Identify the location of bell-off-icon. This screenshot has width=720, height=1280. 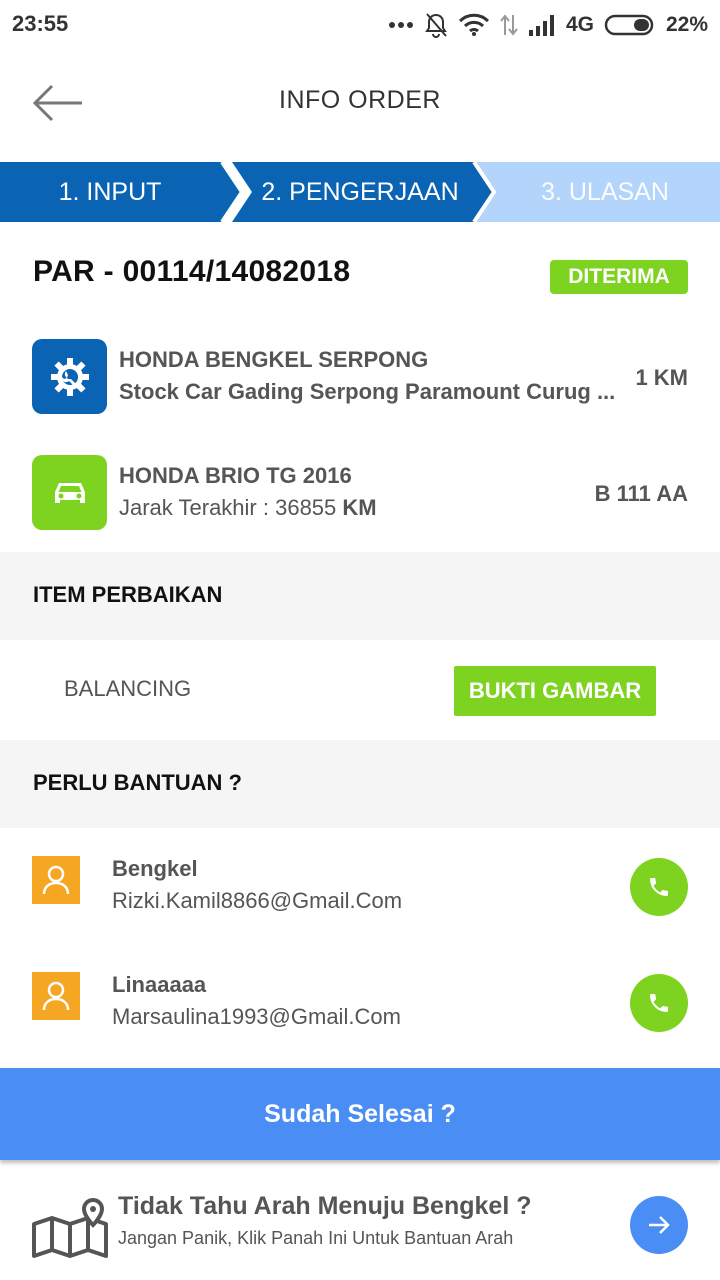
(436, 25).